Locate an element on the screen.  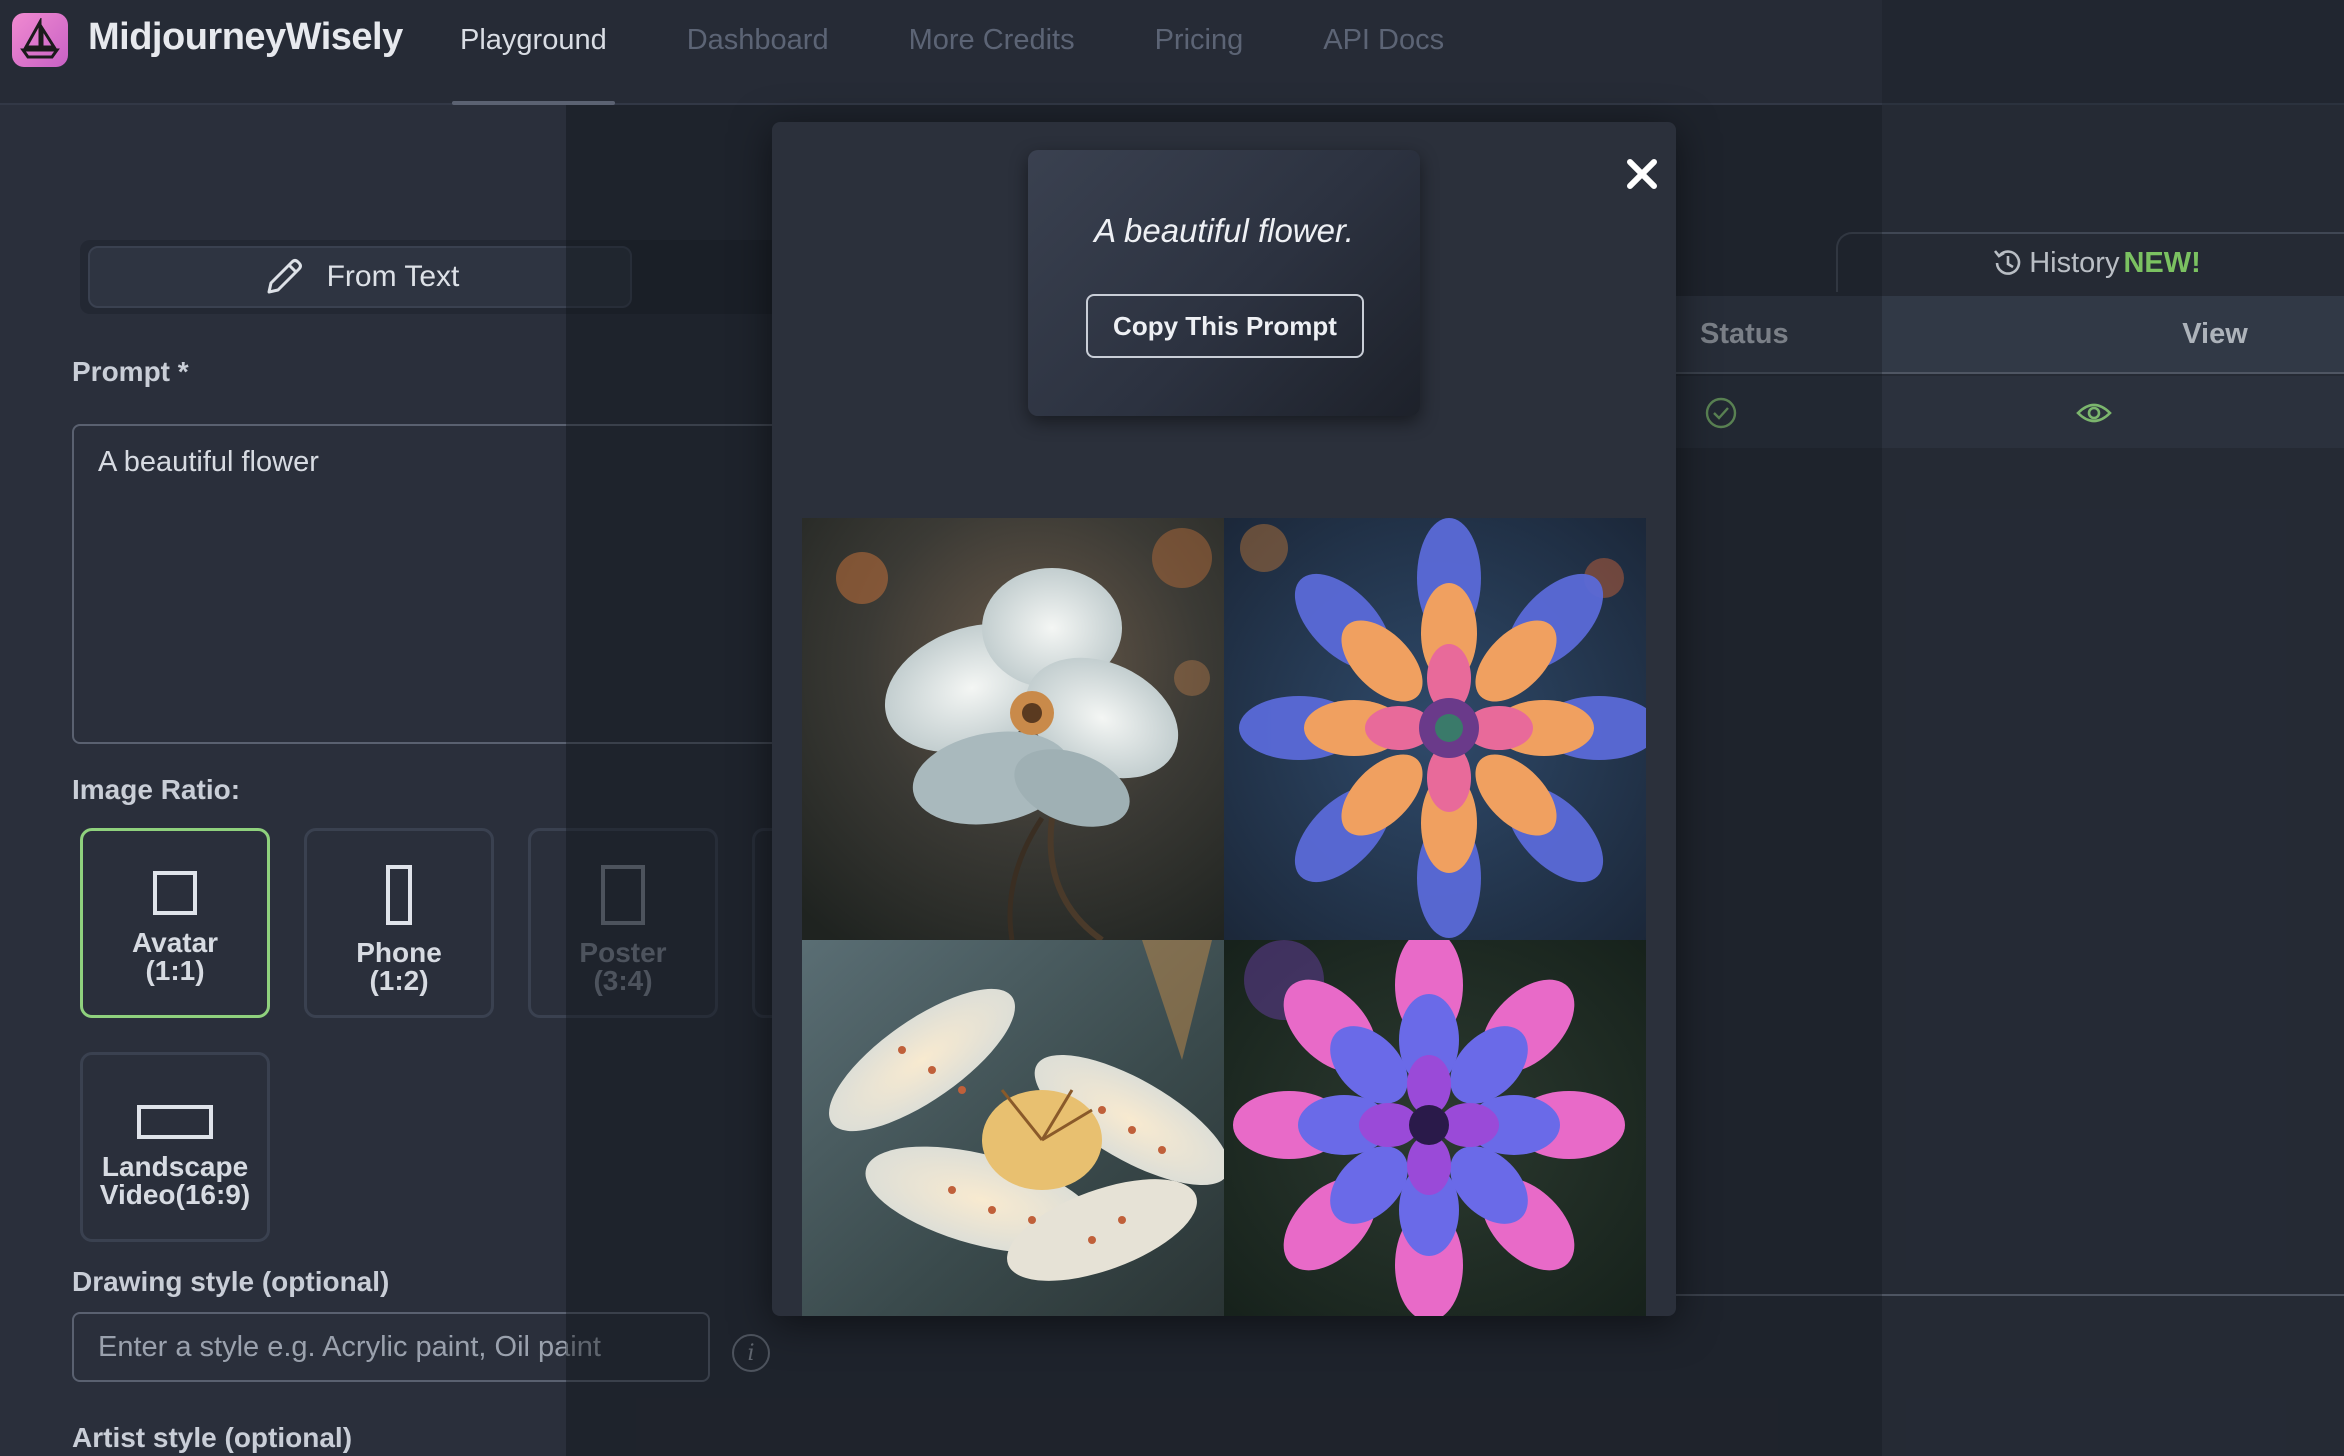
wide-ratio-icon is located at coordinates (175, 1122).